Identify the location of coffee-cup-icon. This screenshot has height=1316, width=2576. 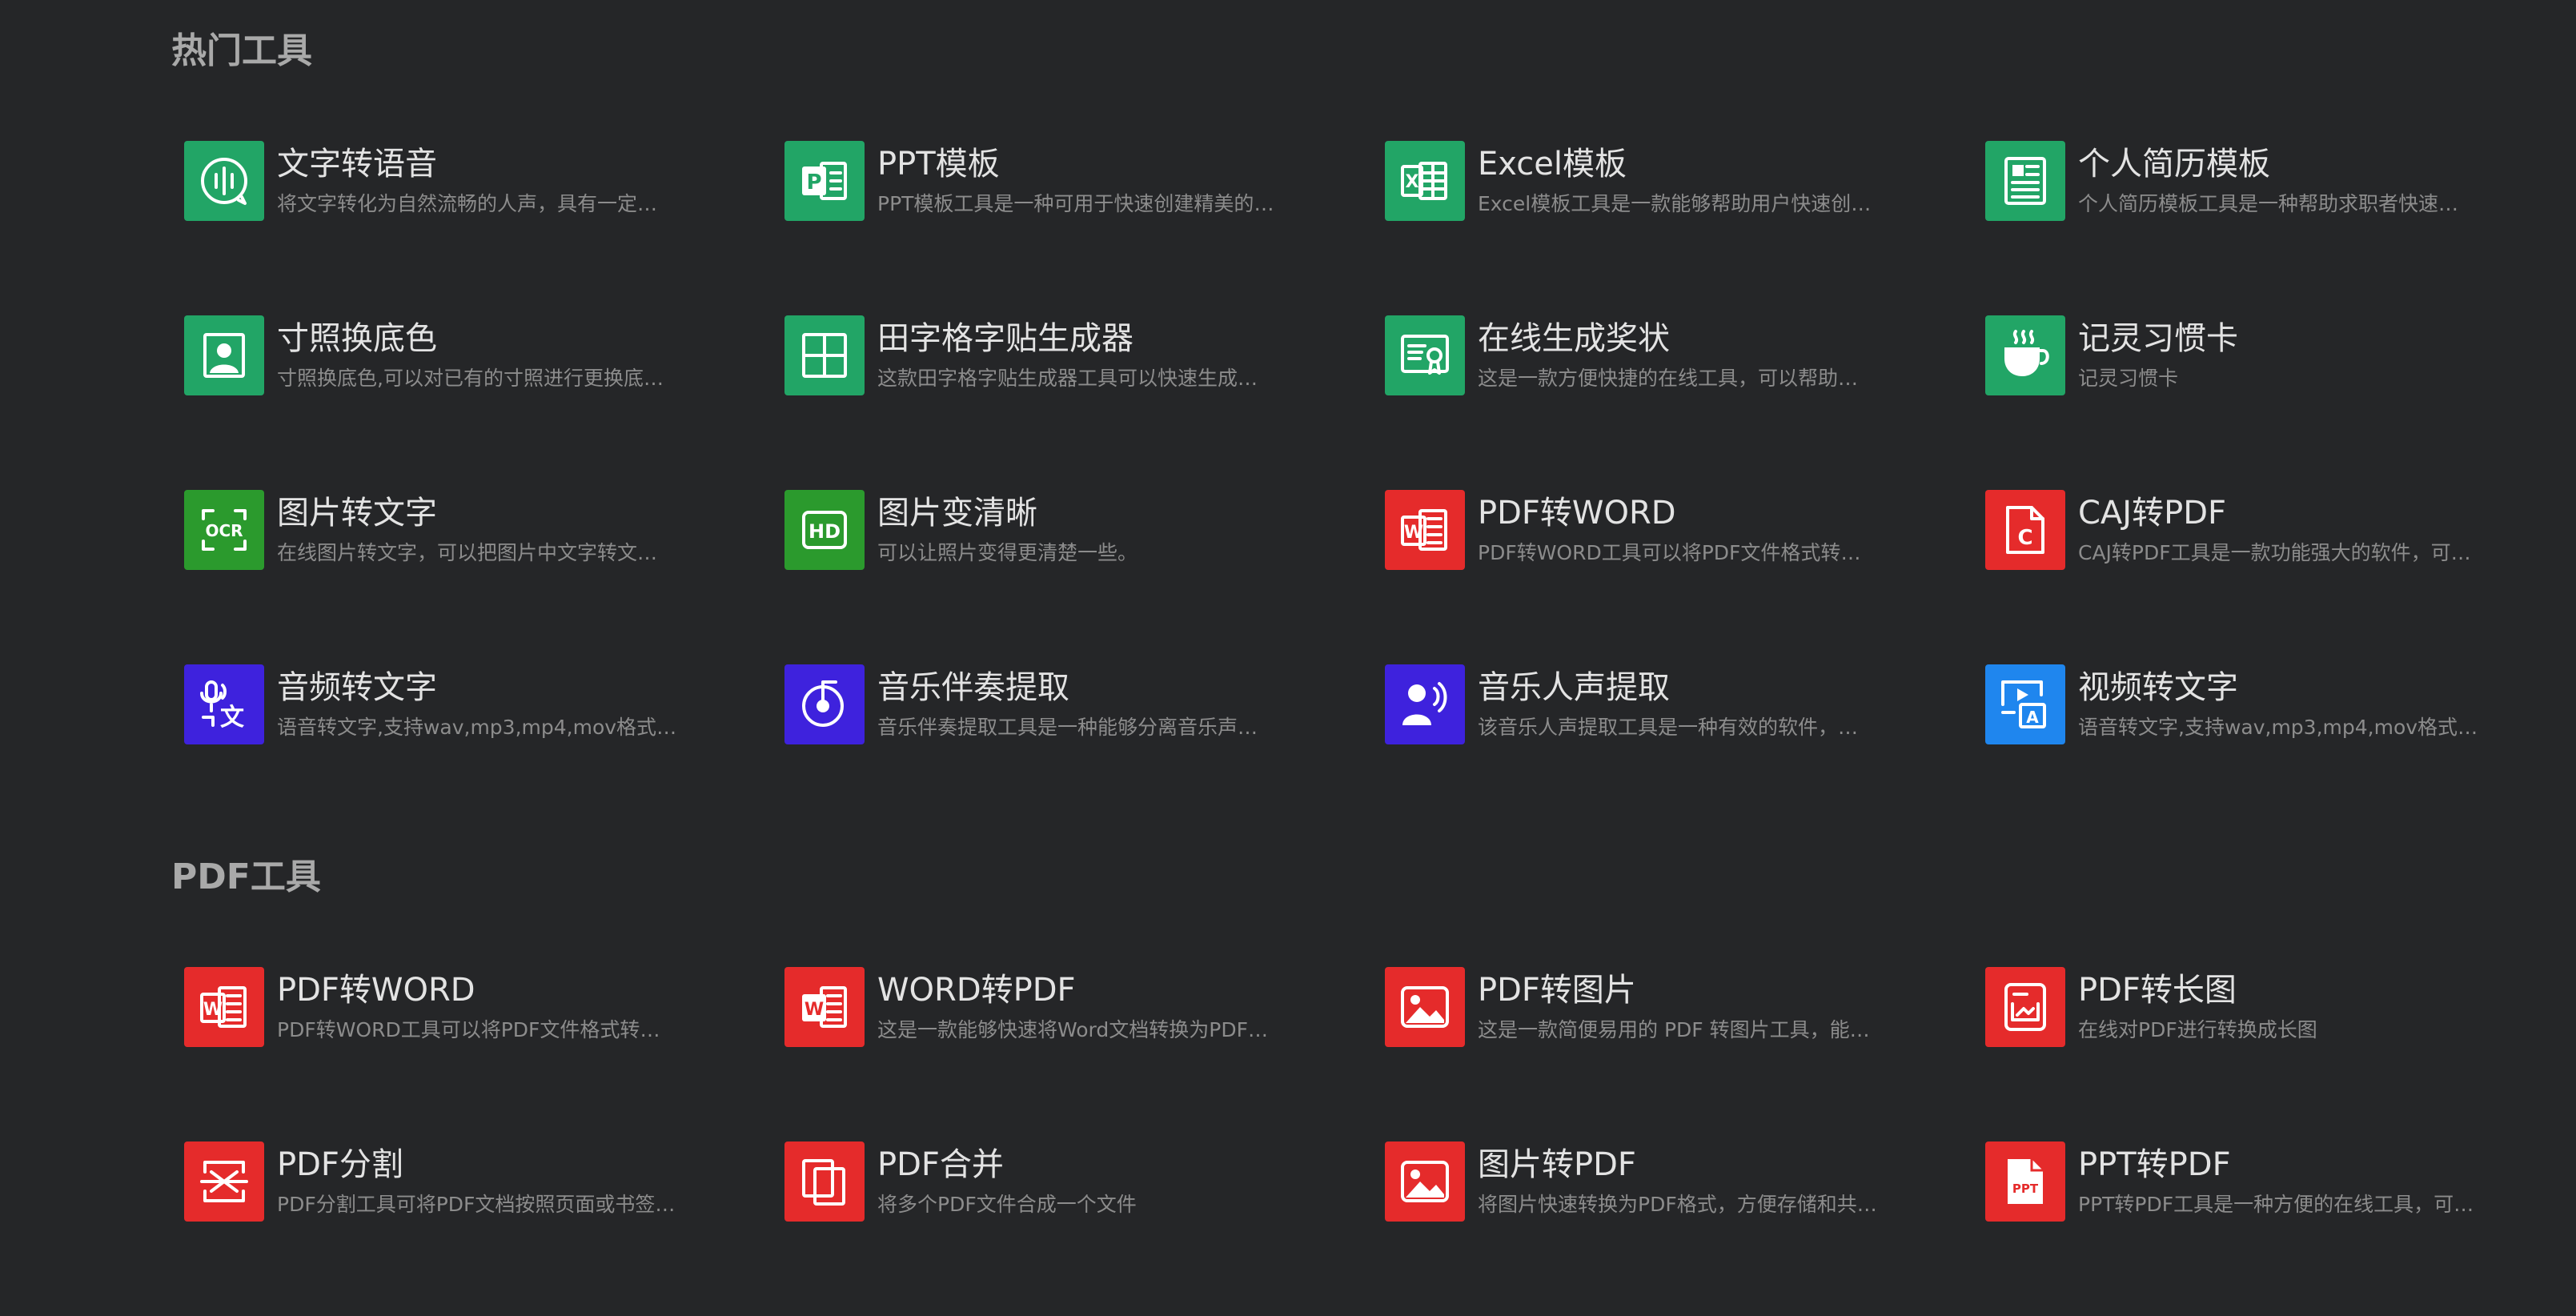
(2025, 355).